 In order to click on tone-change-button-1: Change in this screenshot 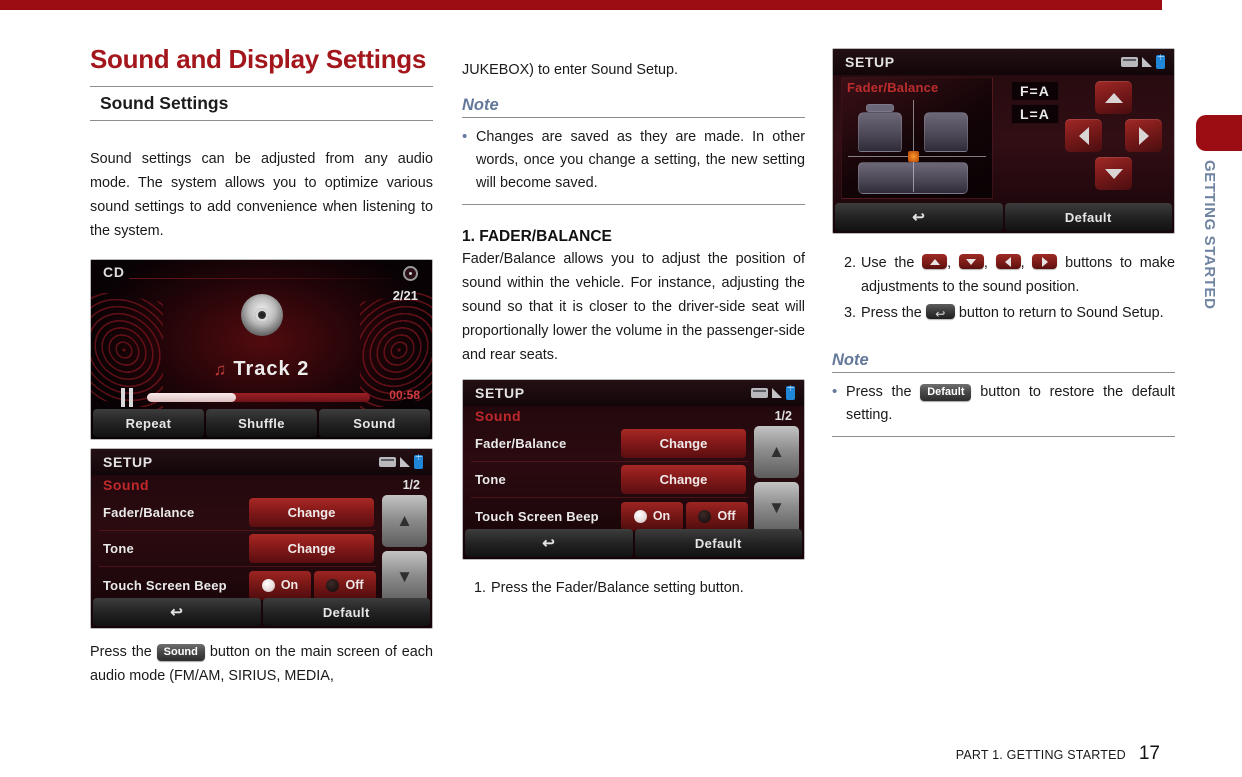, I will do `click(311, 548)`.